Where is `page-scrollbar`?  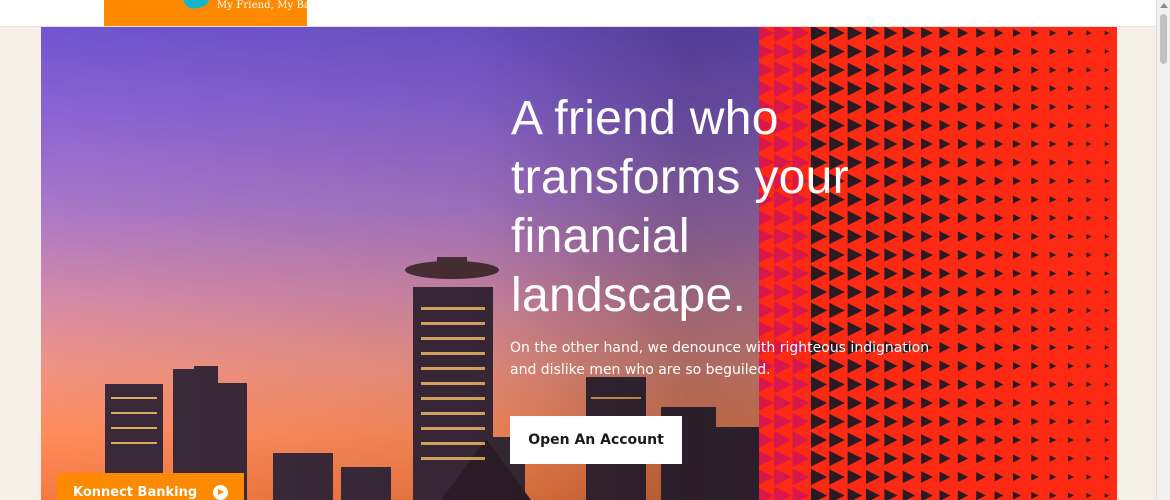 page-scrollbar is located at coordinates (1163, 250).